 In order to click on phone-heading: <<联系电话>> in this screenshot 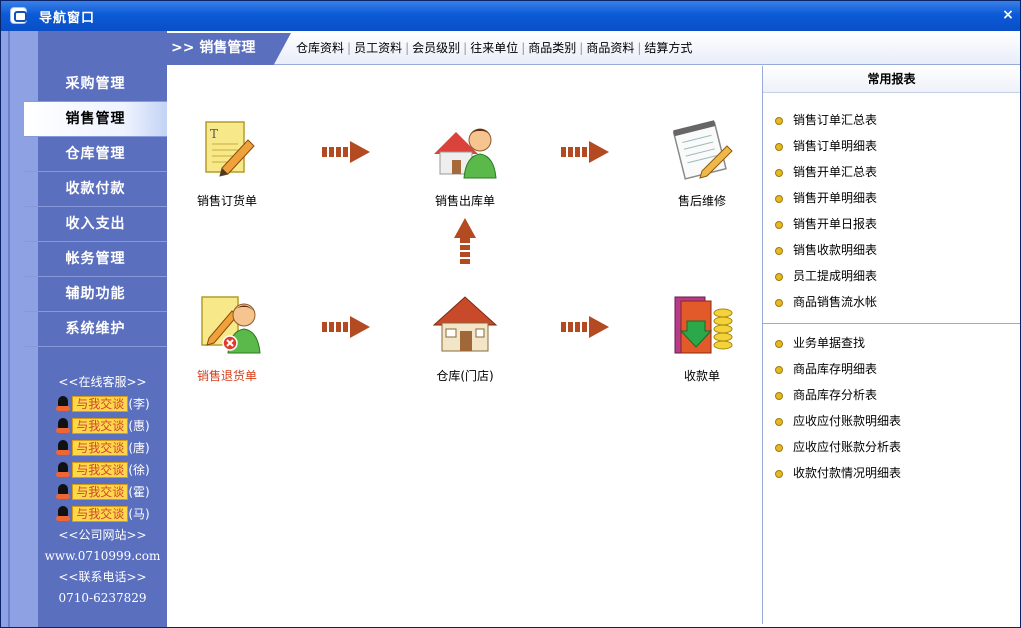, I will do `click(102, 577)`.